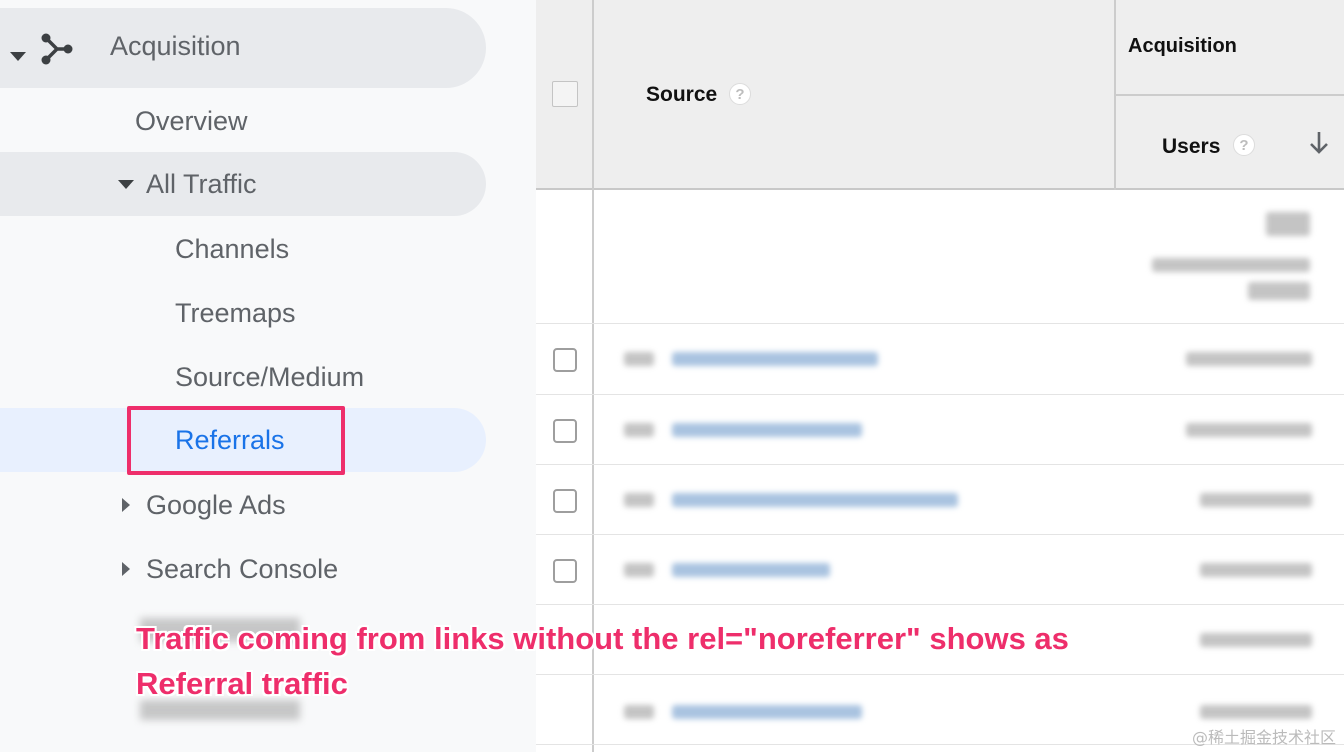 The image size is (1344, 752). What do you see at coordinates (216, 505) in the screenshot?
I see `sidebar-item-label: Google Ads` at bounding box center [216, 505].